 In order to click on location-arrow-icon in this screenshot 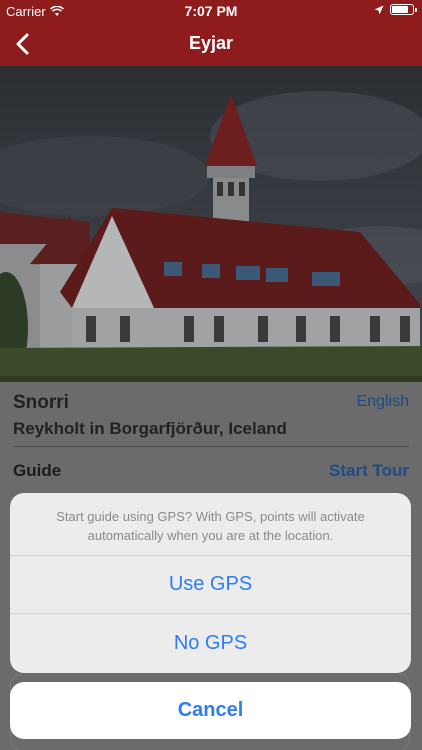, I will do `click(379, 9)`.